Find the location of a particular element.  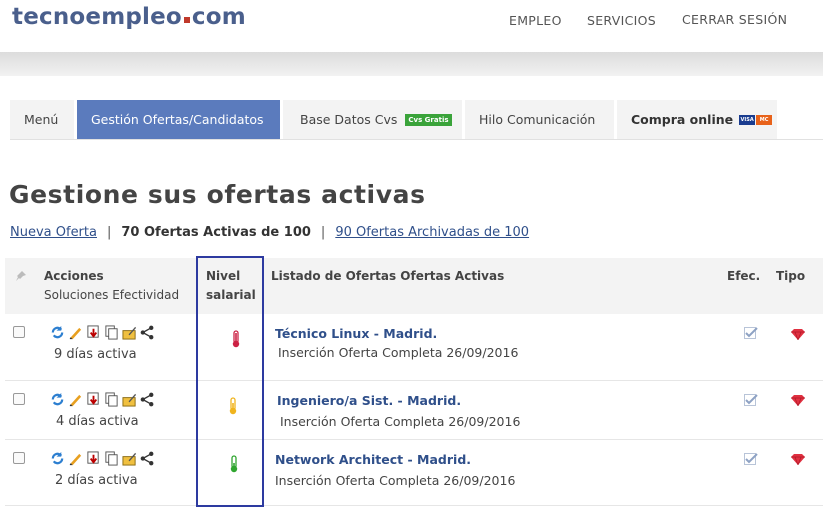

archived-offers-link: 90 Ofertas Archivadas de 100 is located at coordinates (432, 232).